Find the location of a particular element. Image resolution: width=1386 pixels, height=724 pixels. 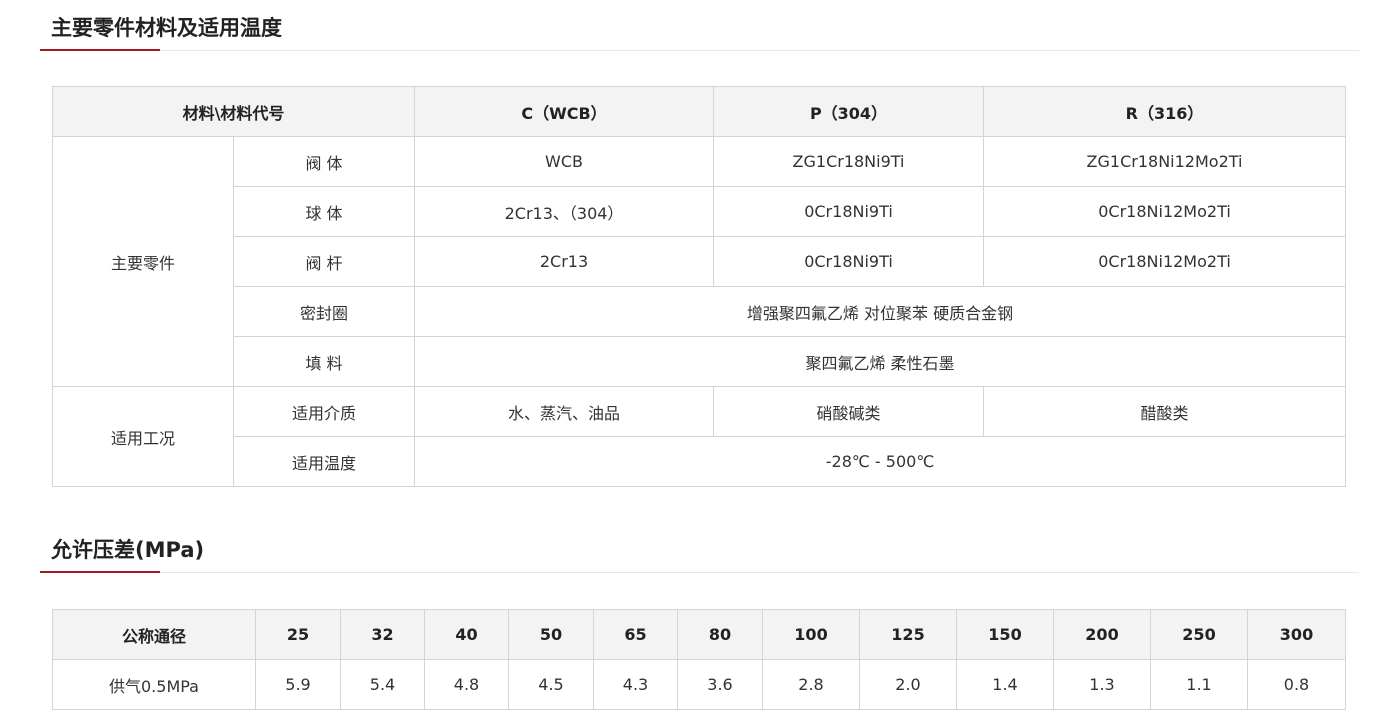

group-label-main-parts: 主要零件 is located at coordinates (143, 261).